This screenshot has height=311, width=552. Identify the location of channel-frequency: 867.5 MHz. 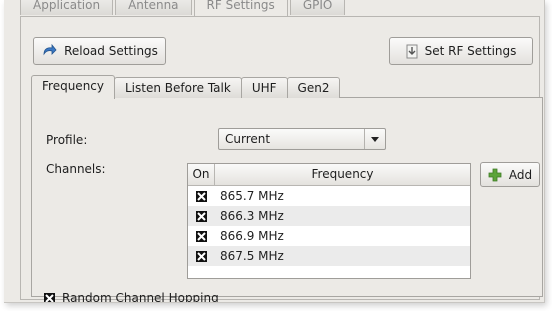
(252, 256).